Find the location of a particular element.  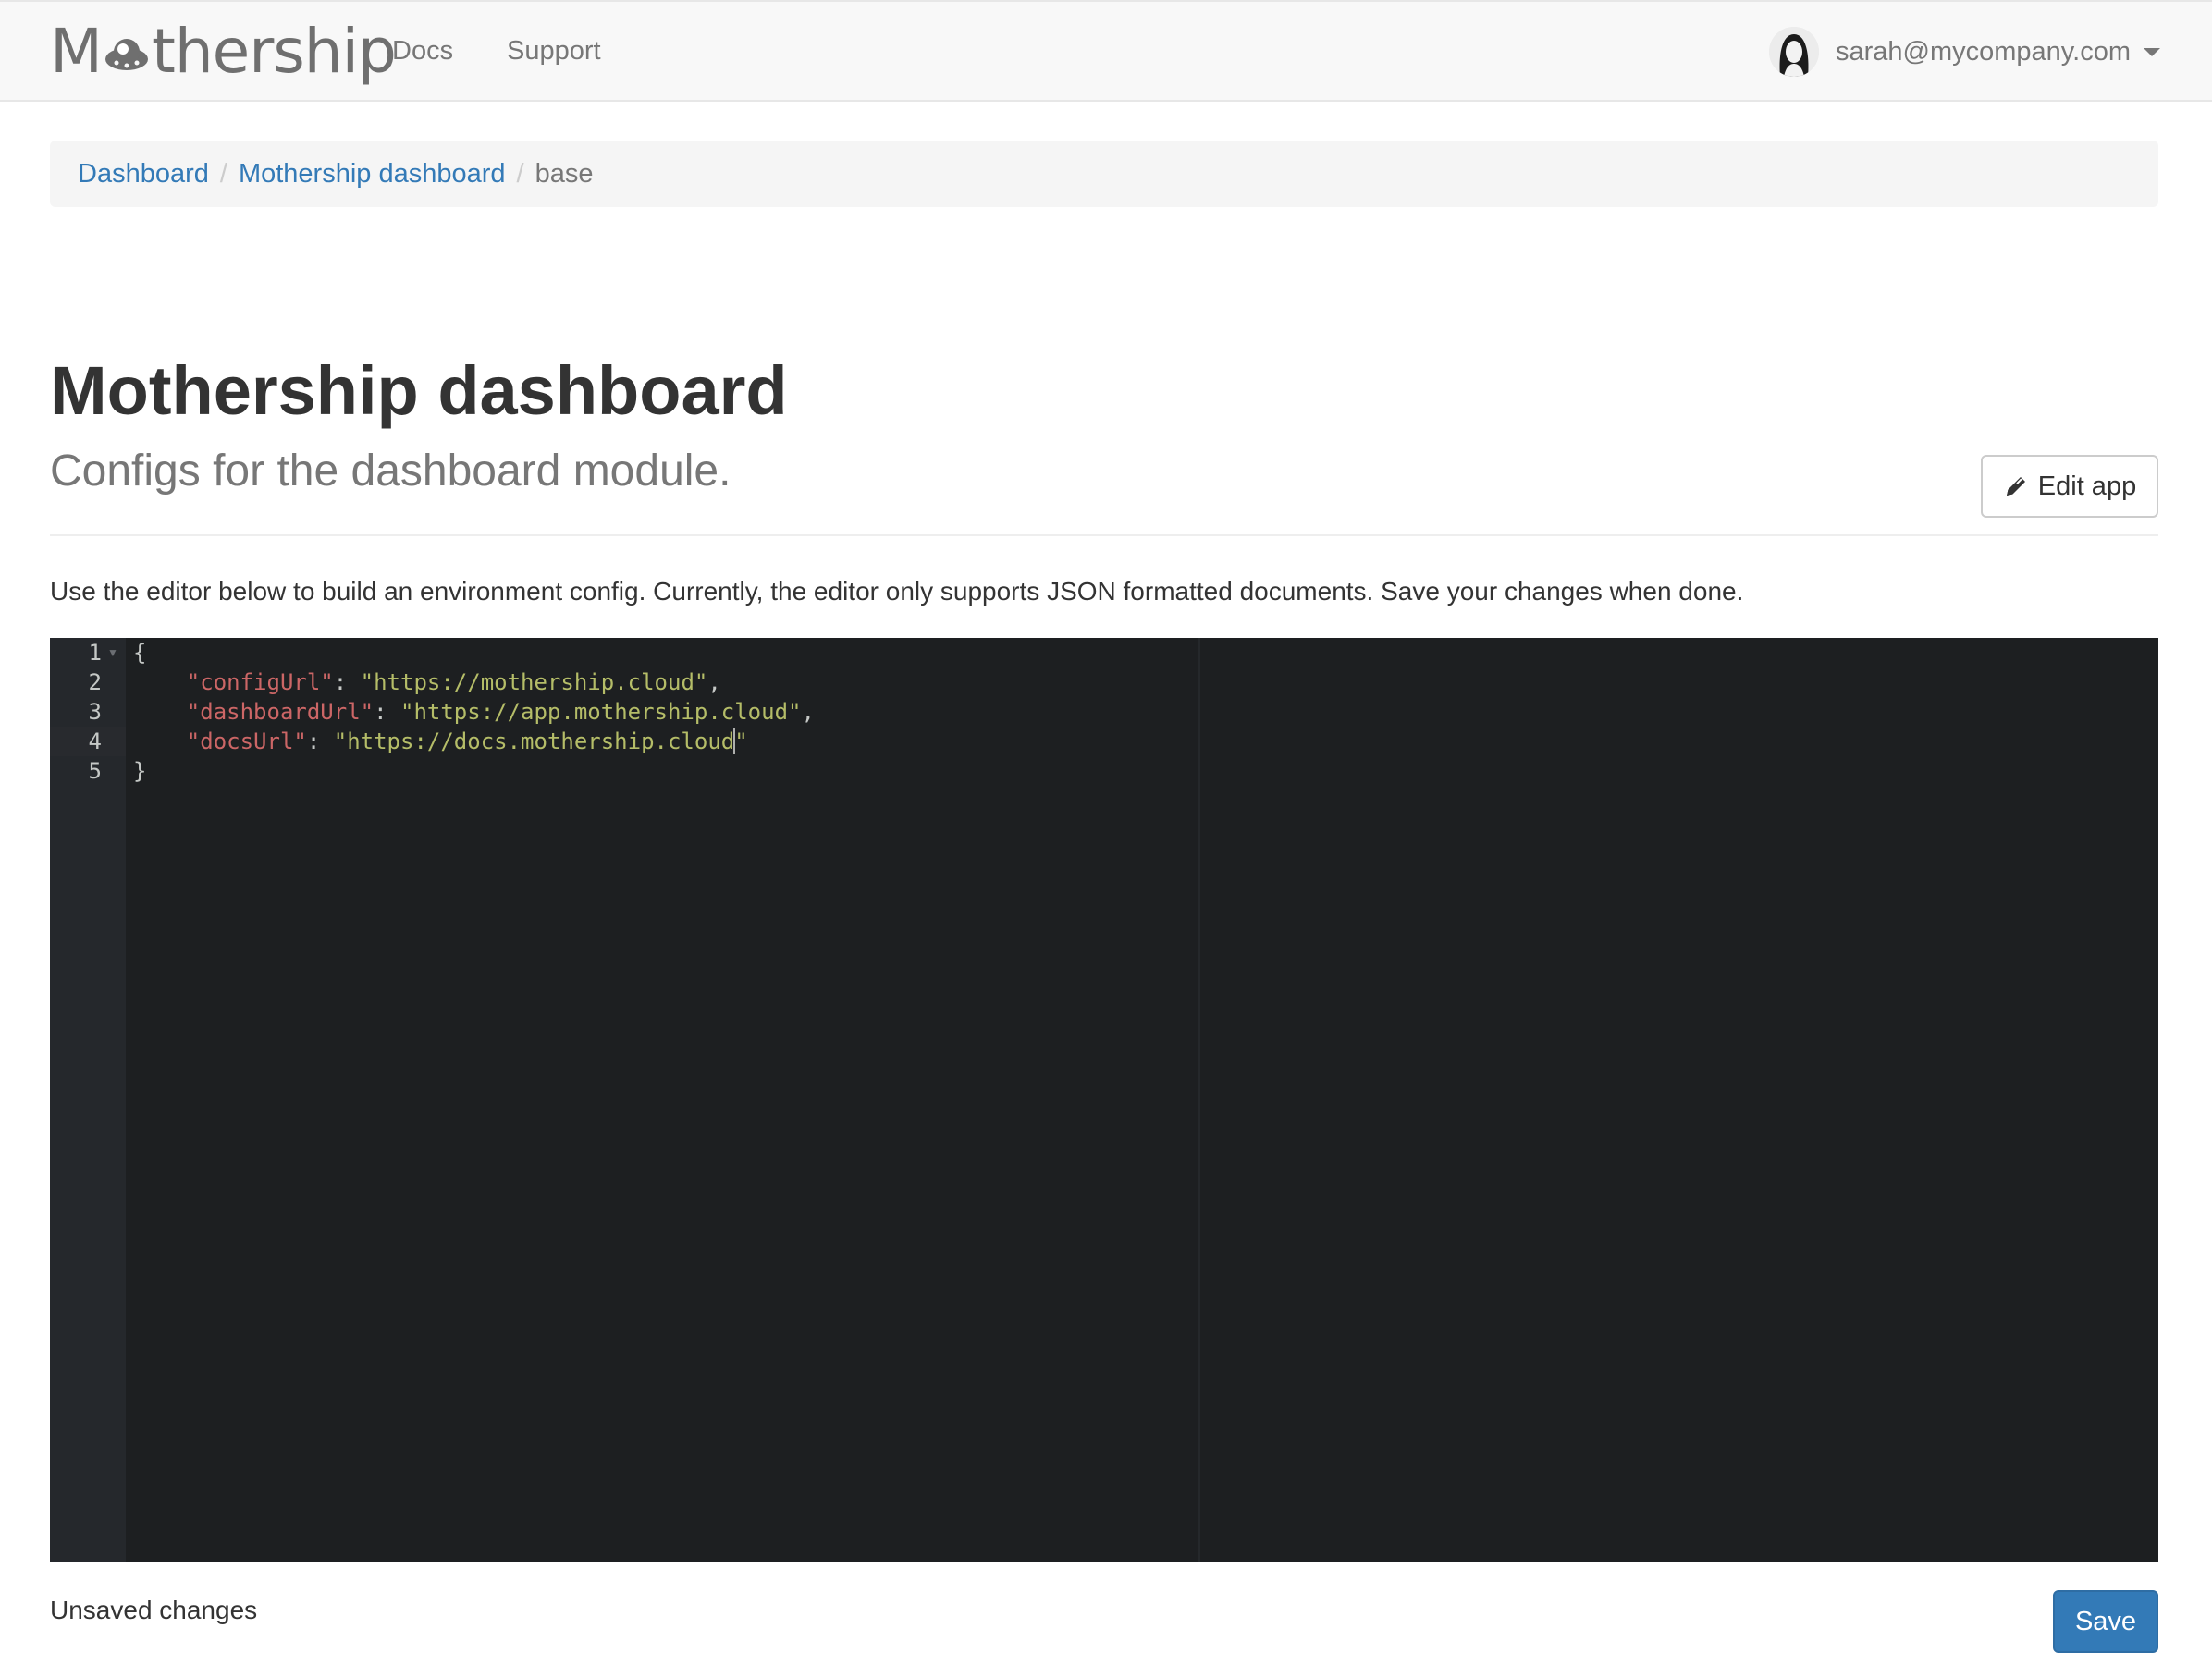

edit-app-label: Edit app is located at coordinates (2087, 486).